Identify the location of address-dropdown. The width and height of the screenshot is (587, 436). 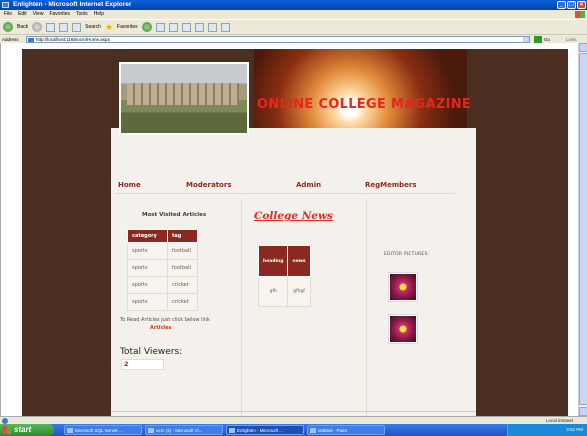
(526, 39).